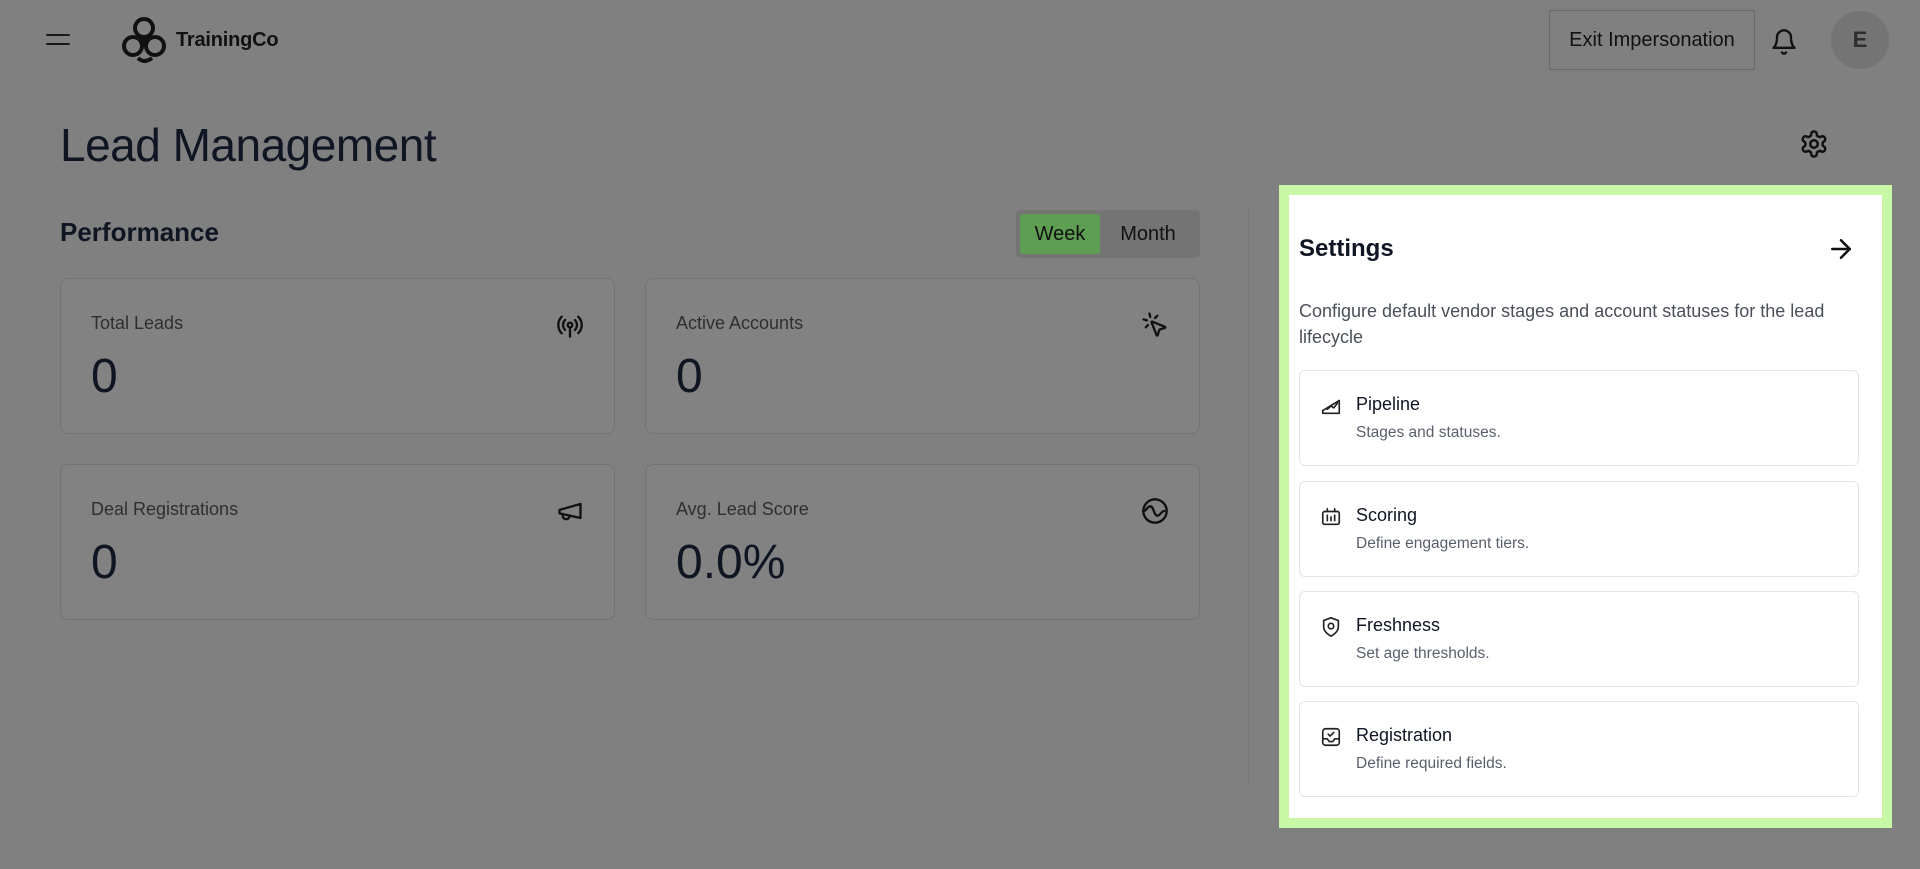 The height and width of the screenshot is (869, 1920). I want to click on settings-item-subtitle: Set age thresholds., so click(1423, 653).